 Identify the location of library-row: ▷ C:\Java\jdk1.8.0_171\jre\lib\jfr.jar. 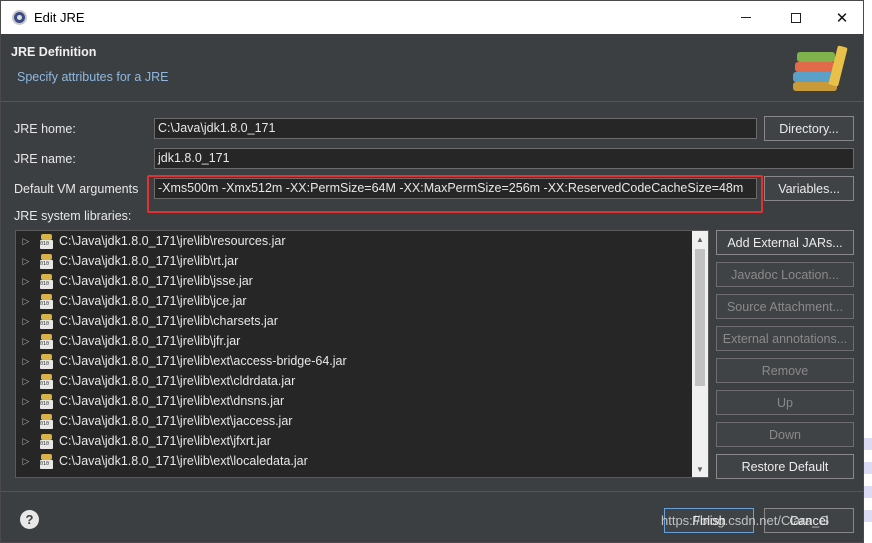
(354, 341).